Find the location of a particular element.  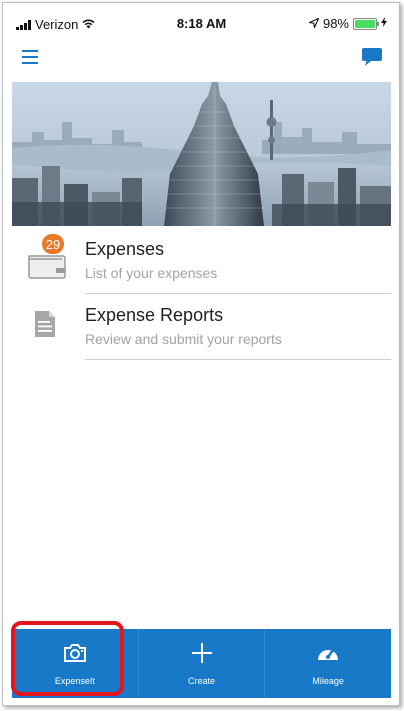

battery-fill is located at coordinates (365, 23).